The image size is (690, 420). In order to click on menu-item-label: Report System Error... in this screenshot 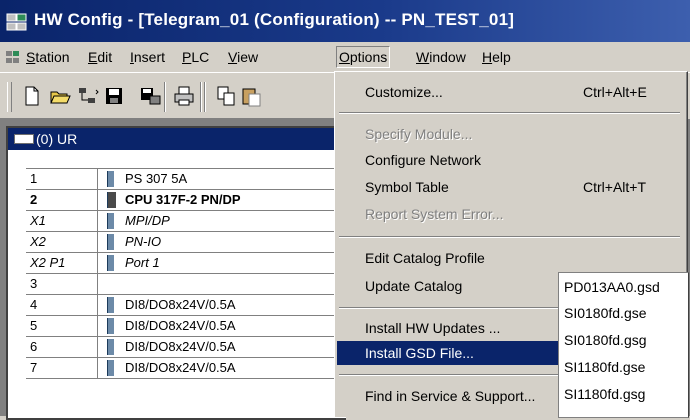, I will do `click(434, 214)`.